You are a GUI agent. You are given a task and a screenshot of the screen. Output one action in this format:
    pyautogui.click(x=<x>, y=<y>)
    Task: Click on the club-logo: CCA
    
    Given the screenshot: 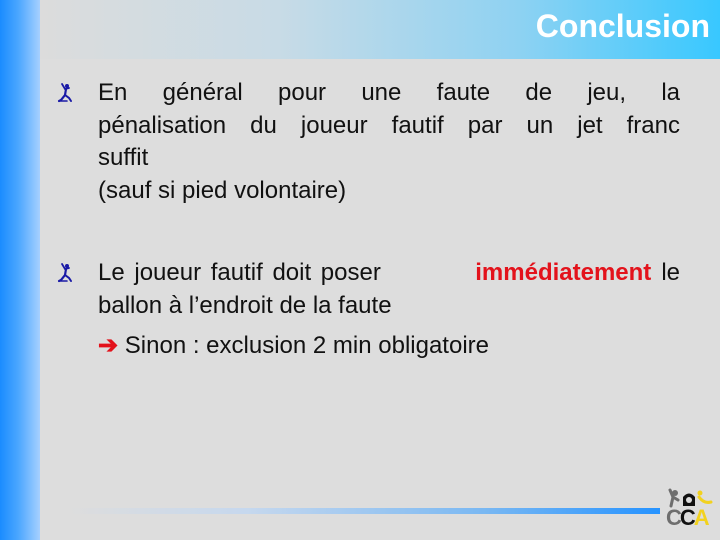 What is the action you would take?
    pyautogui.click(x=690, y=511)
    